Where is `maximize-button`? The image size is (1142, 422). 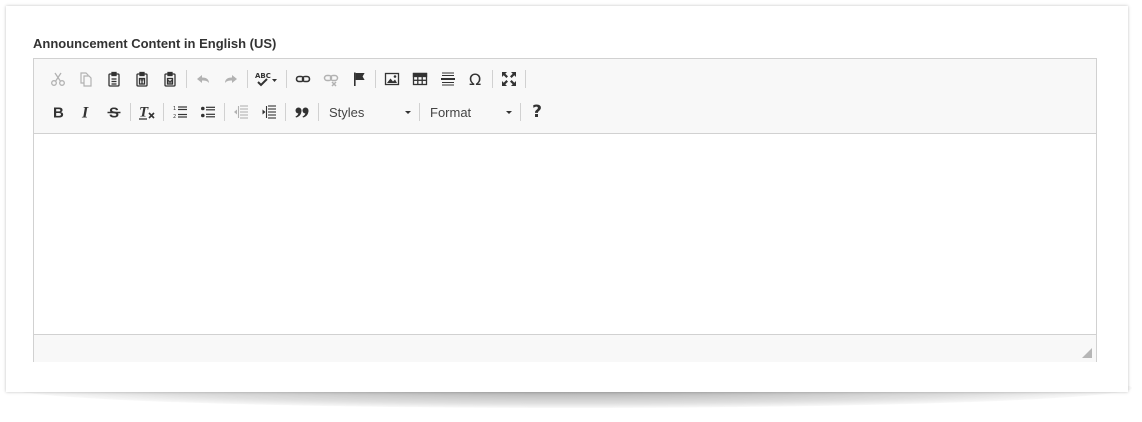
maximize-button is located at coordinates (509, 79).